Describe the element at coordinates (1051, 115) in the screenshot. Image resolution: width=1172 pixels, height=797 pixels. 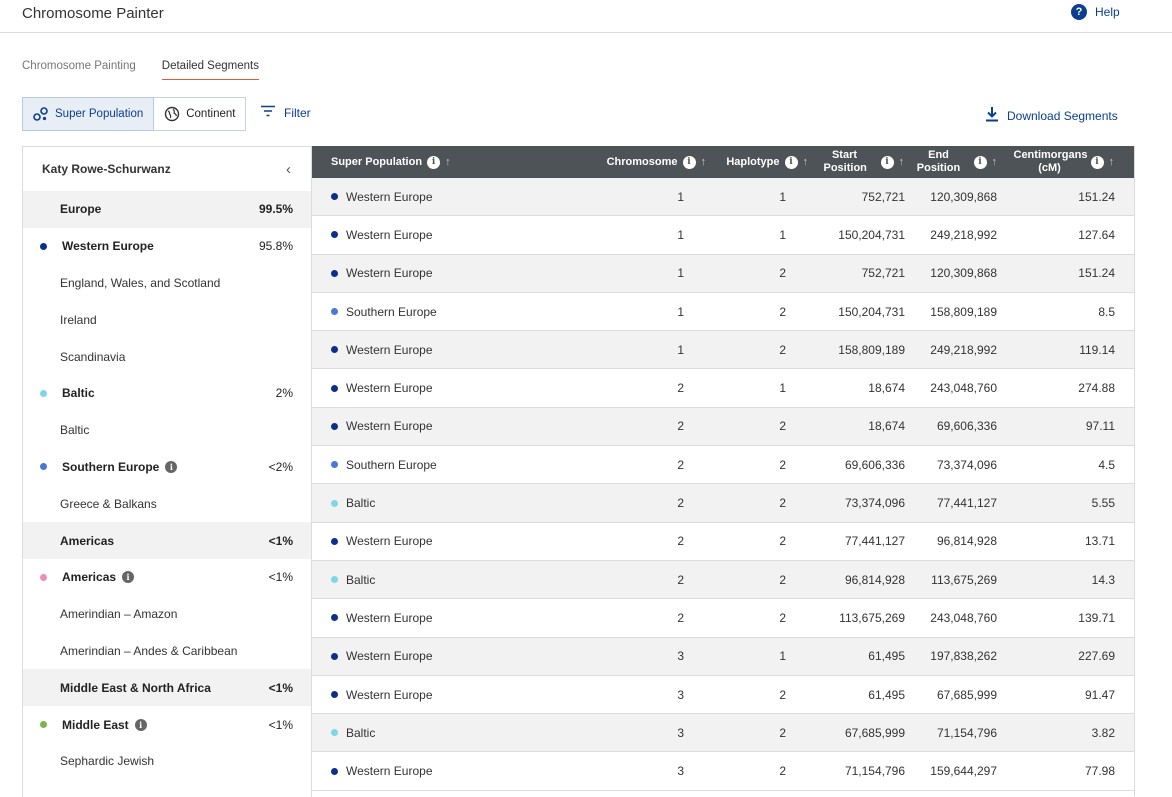
I see `download-segments-button: Download Segments` at that location.